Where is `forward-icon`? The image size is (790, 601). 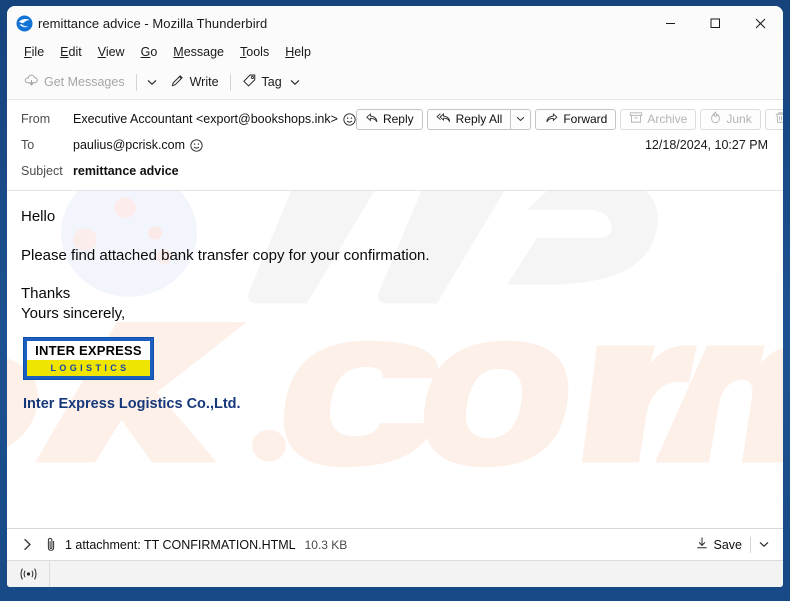
forward-icon is located at coordinates (551, 119).